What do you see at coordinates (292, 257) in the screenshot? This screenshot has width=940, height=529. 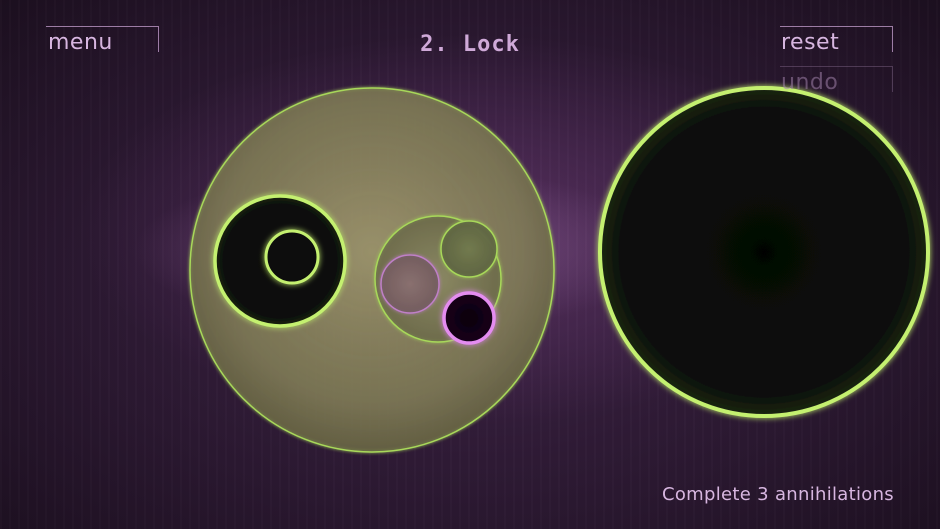 I see `cell-inner-ring` at bounding box center [292, 257].